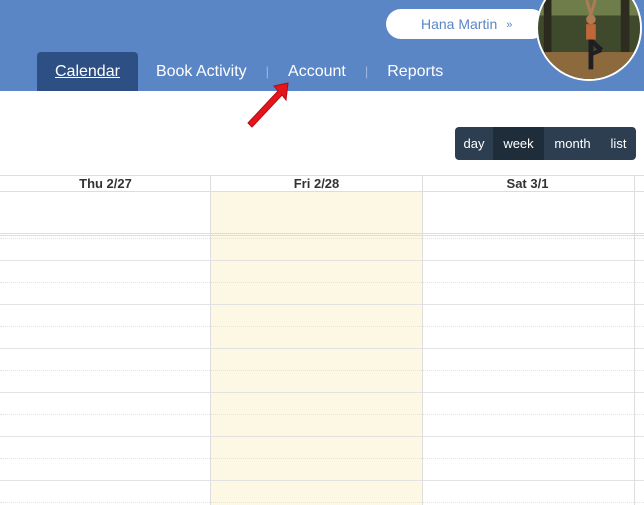  Describe the element at coordinates (474, 143) in the screenshot. I see `view-day-button: day` at that location.